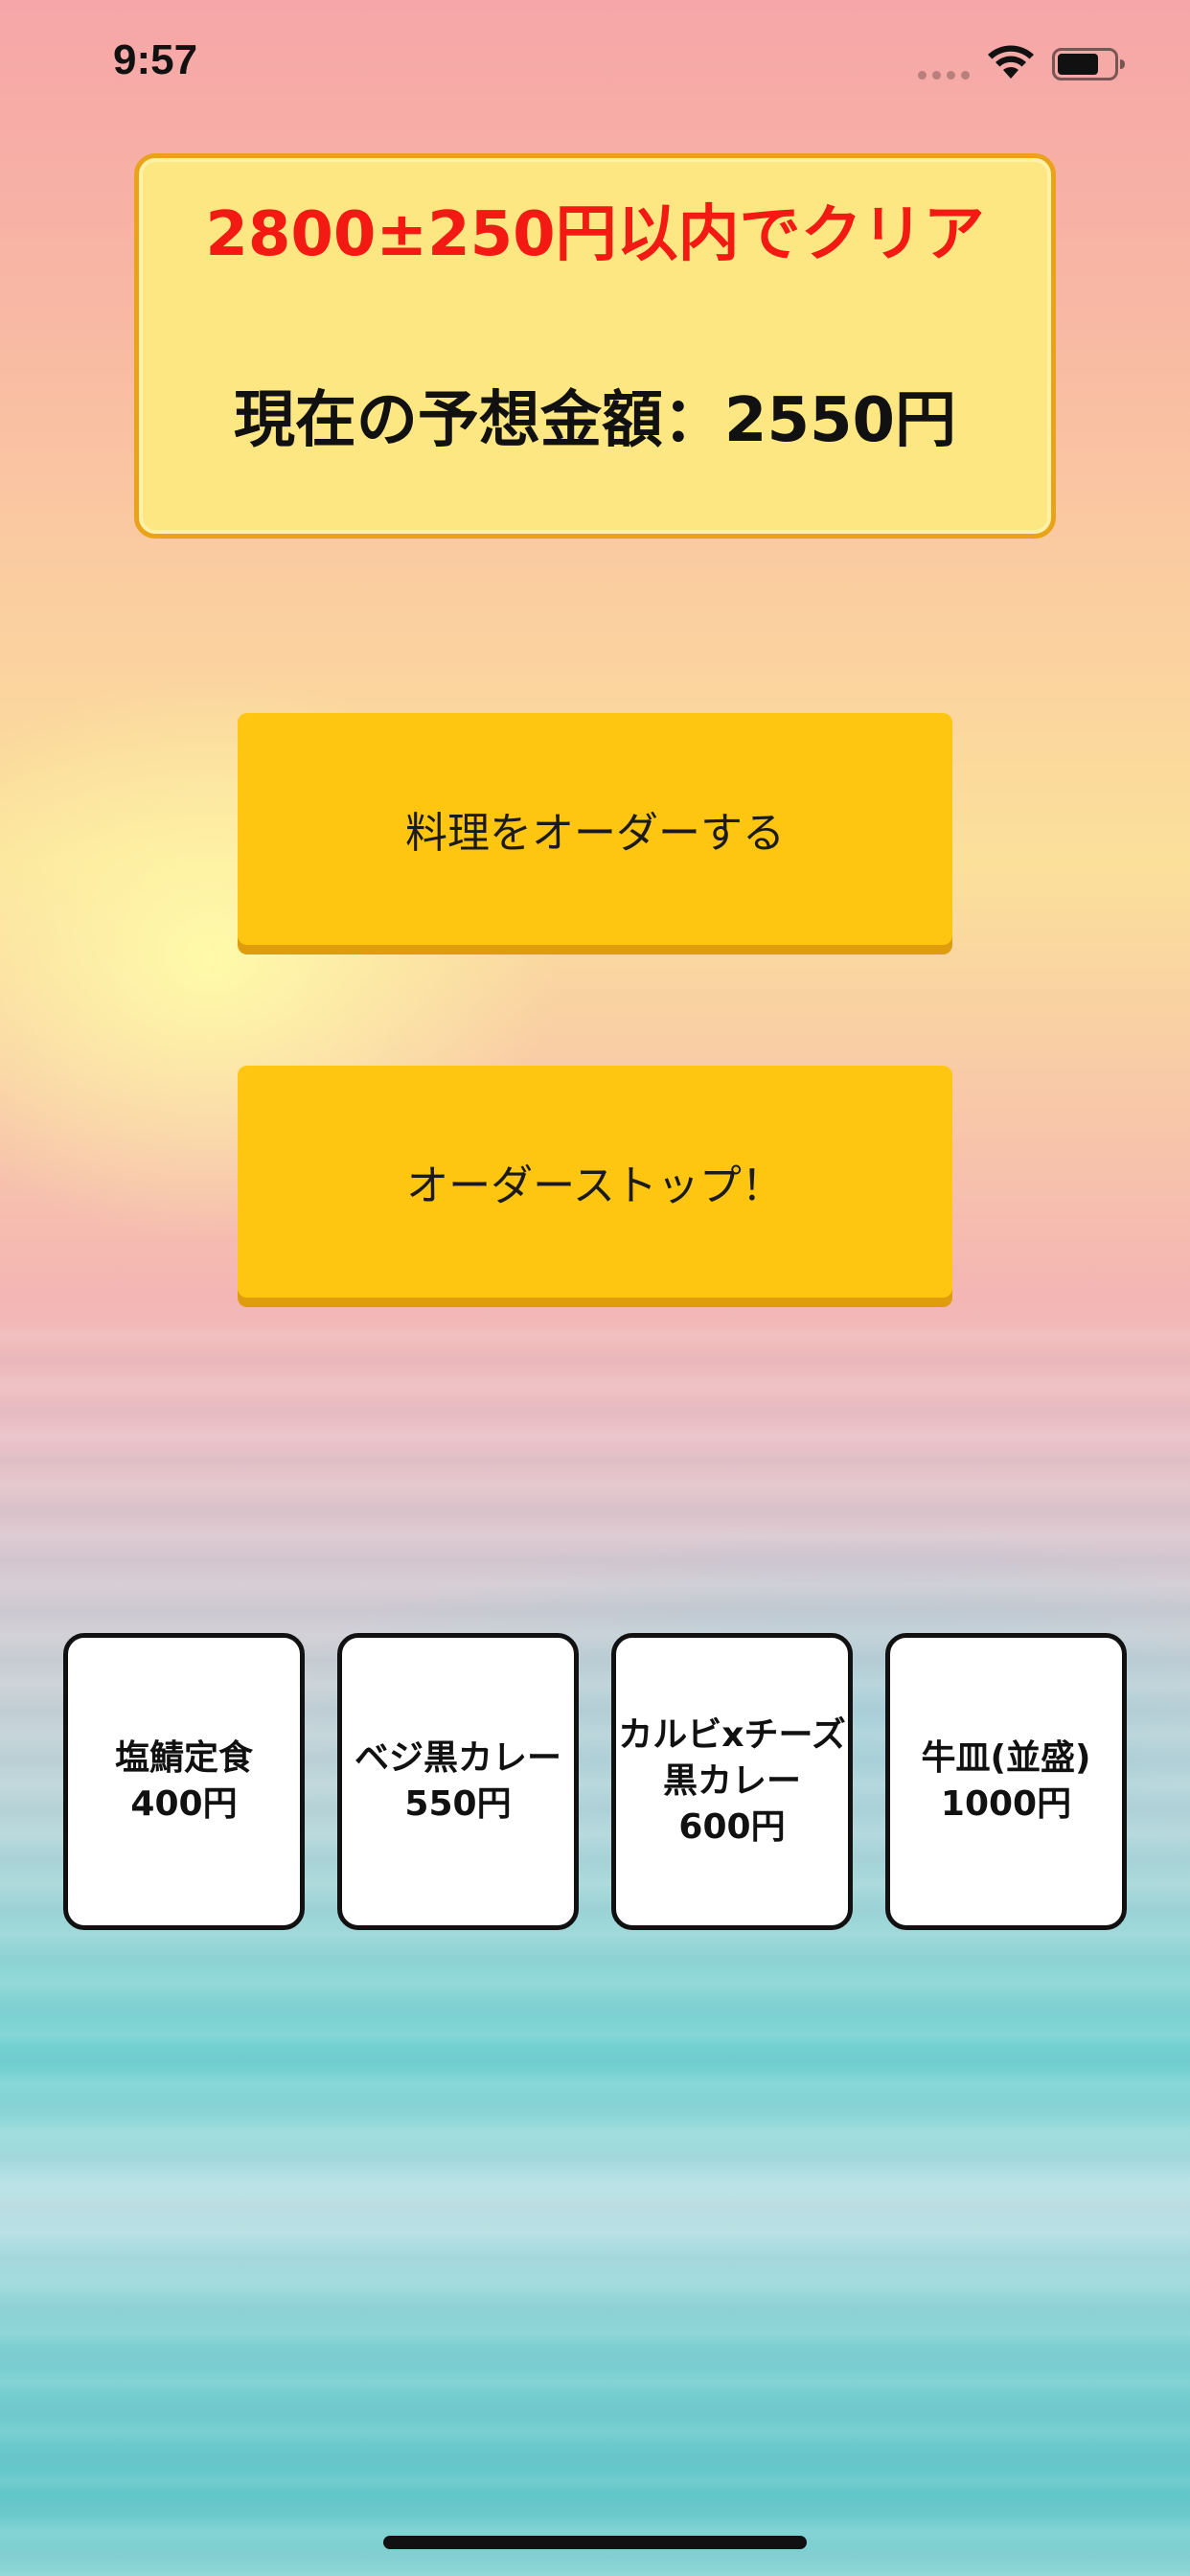  Describe the element at coordinates (945, 75) in the screenshot. I see `signal-icon` at that location.